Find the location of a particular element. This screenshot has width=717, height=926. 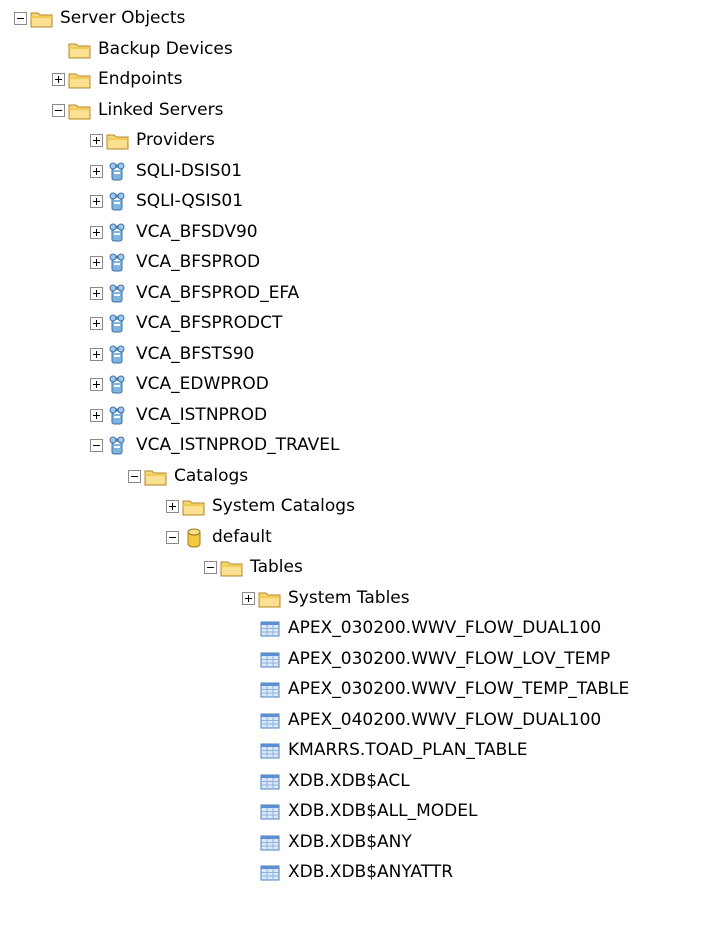

tree-node-xdb-xdb-acl: XDB.XDB$ACL is located at coordinates (358, 782).